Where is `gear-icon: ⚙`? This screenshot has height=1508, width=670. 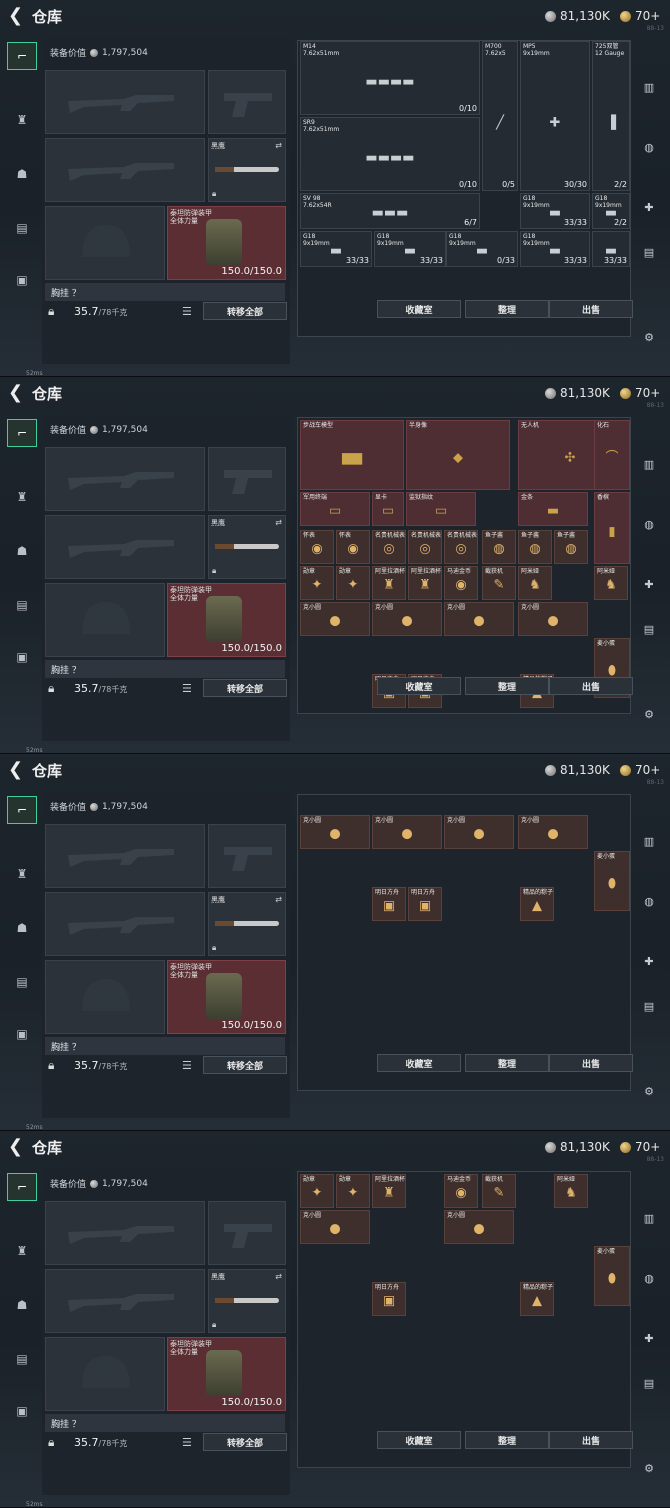 gear-icon: ⚙ is located at coordinates (649, 1091).